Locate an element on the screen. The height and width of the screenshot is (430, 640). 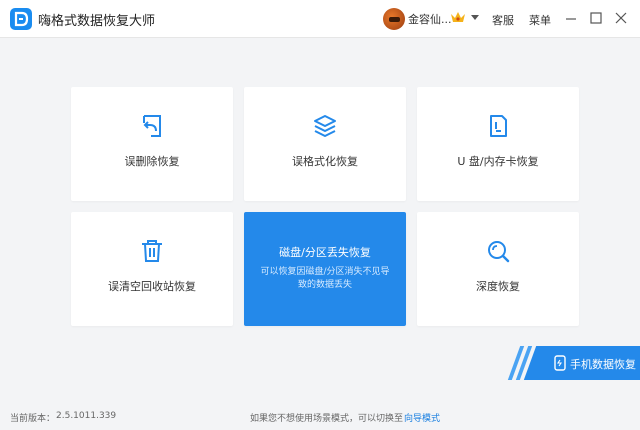
app-logo-icon is located at coordinates (21, 19).